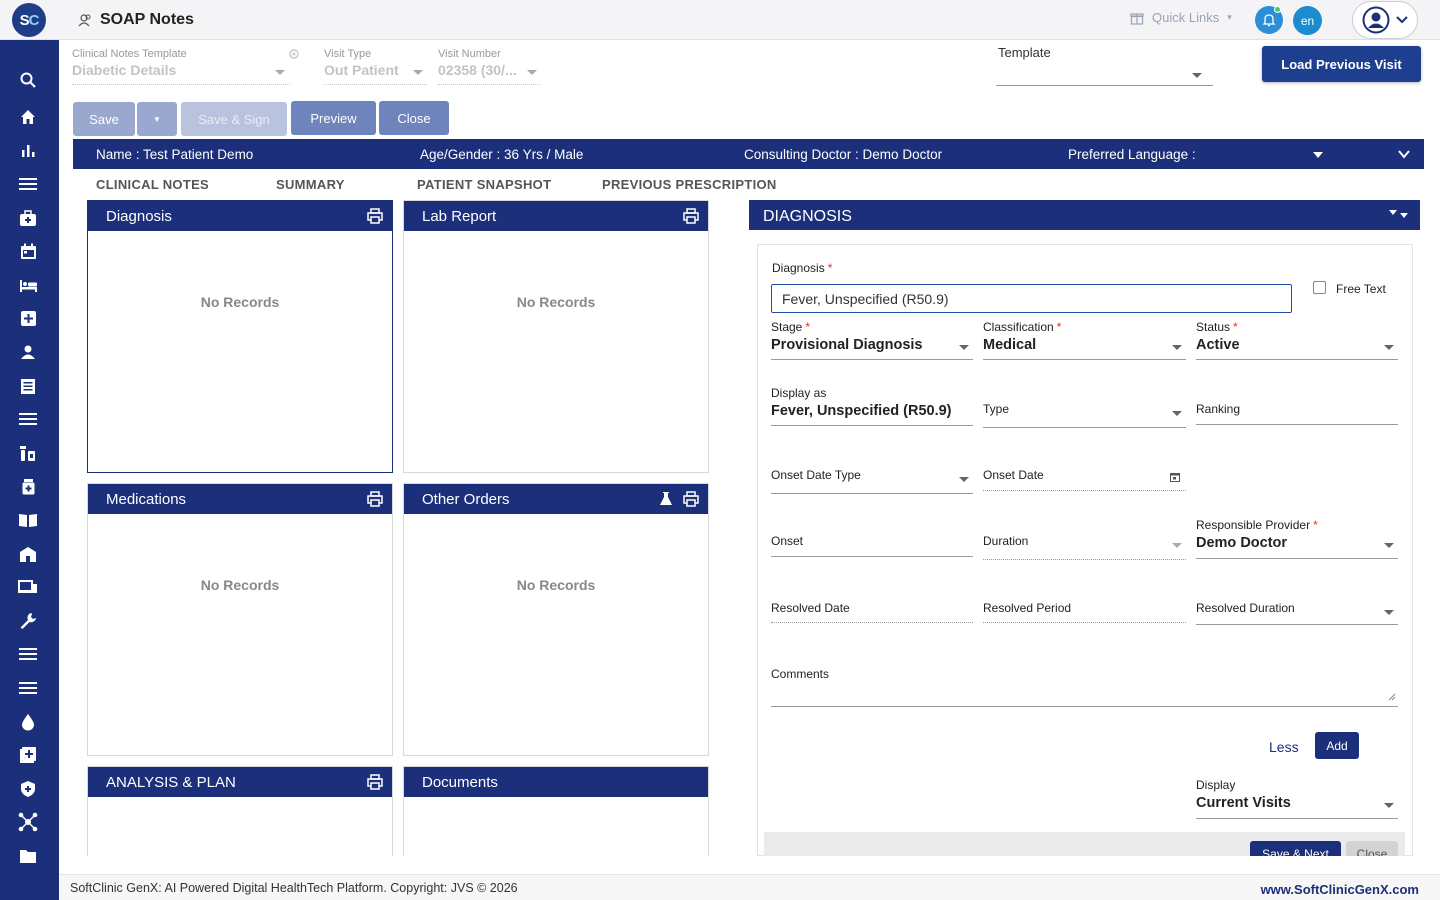 The height and width of the screenshot is (900, 1440). What do you see at coordinates (240, 336) in the screenshot?
I see `diagnosis-panel: Diagnosis No Records` at bounding box center [240, 336].